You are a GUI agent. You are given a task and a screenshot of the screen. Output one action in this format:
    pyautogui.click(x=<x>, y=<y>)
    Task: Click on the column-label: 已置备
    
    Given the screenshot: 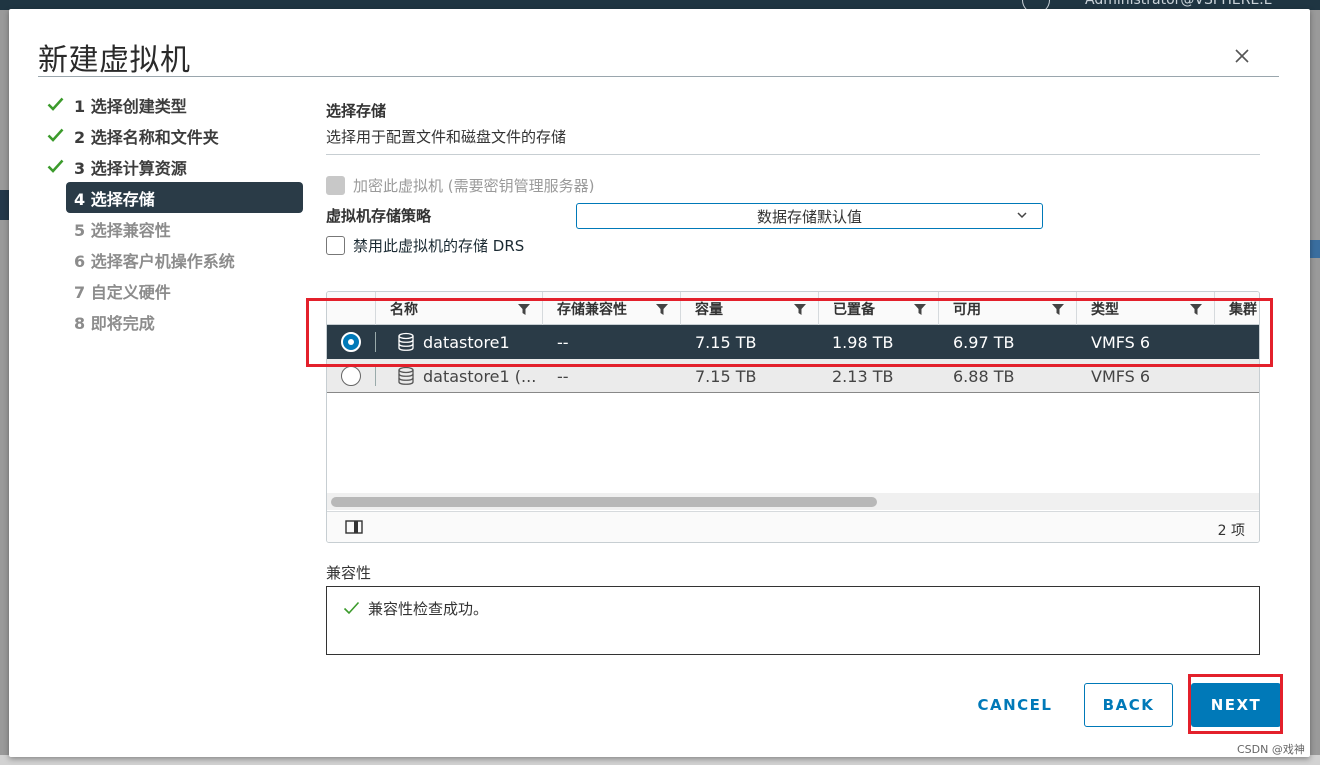 What is the action you would take?
    pyautogui.click(x=854, y=309)
    